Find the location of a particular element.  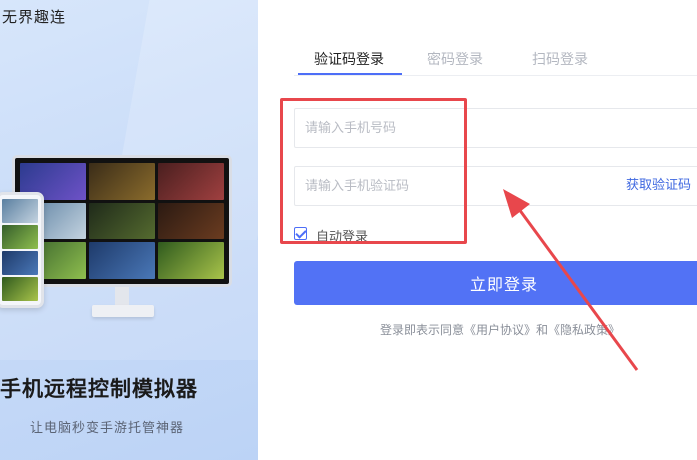

user-agreement-link: 《用户协议》 is located at coordinates (500, 330).